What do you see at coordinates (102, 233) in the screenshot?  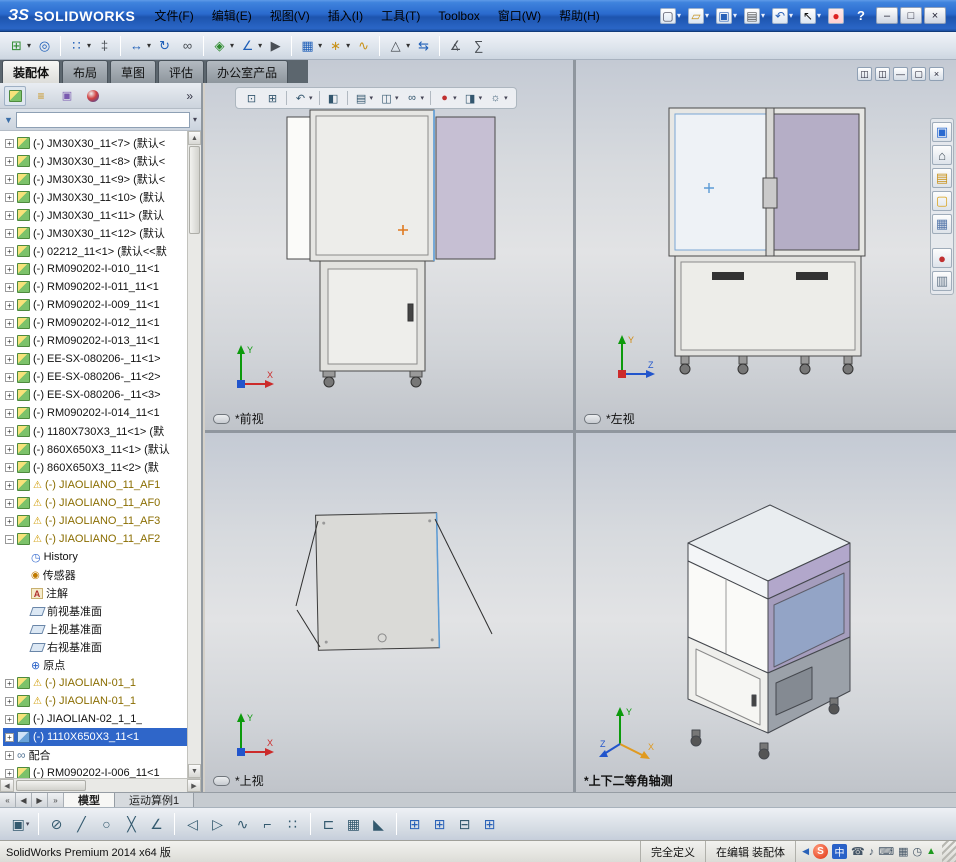 I see `tree-item: + (-) JM30X30_11<12> (默认` at bounding box center [102, 233].